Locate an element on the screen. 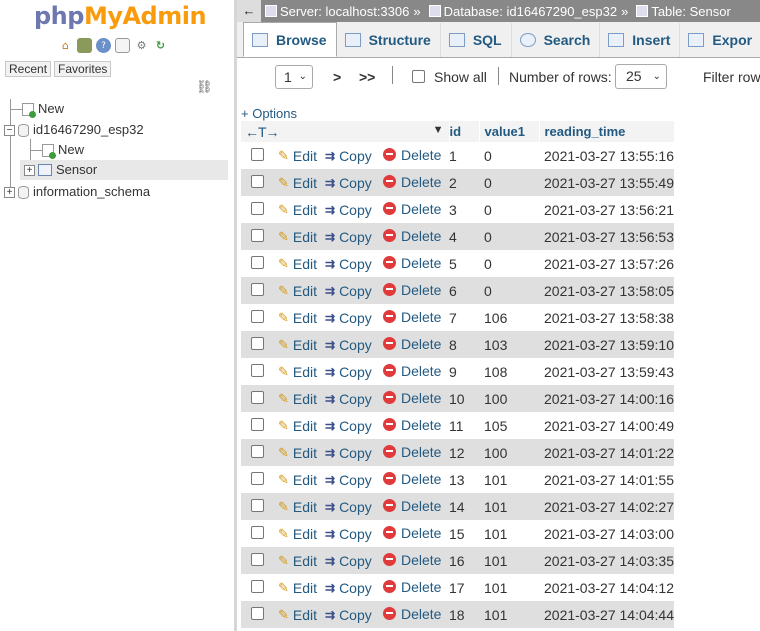 Image resolution: width=760 pixels, height=631 pixels. tree-new-database: New is located at coordinates (43, 109).